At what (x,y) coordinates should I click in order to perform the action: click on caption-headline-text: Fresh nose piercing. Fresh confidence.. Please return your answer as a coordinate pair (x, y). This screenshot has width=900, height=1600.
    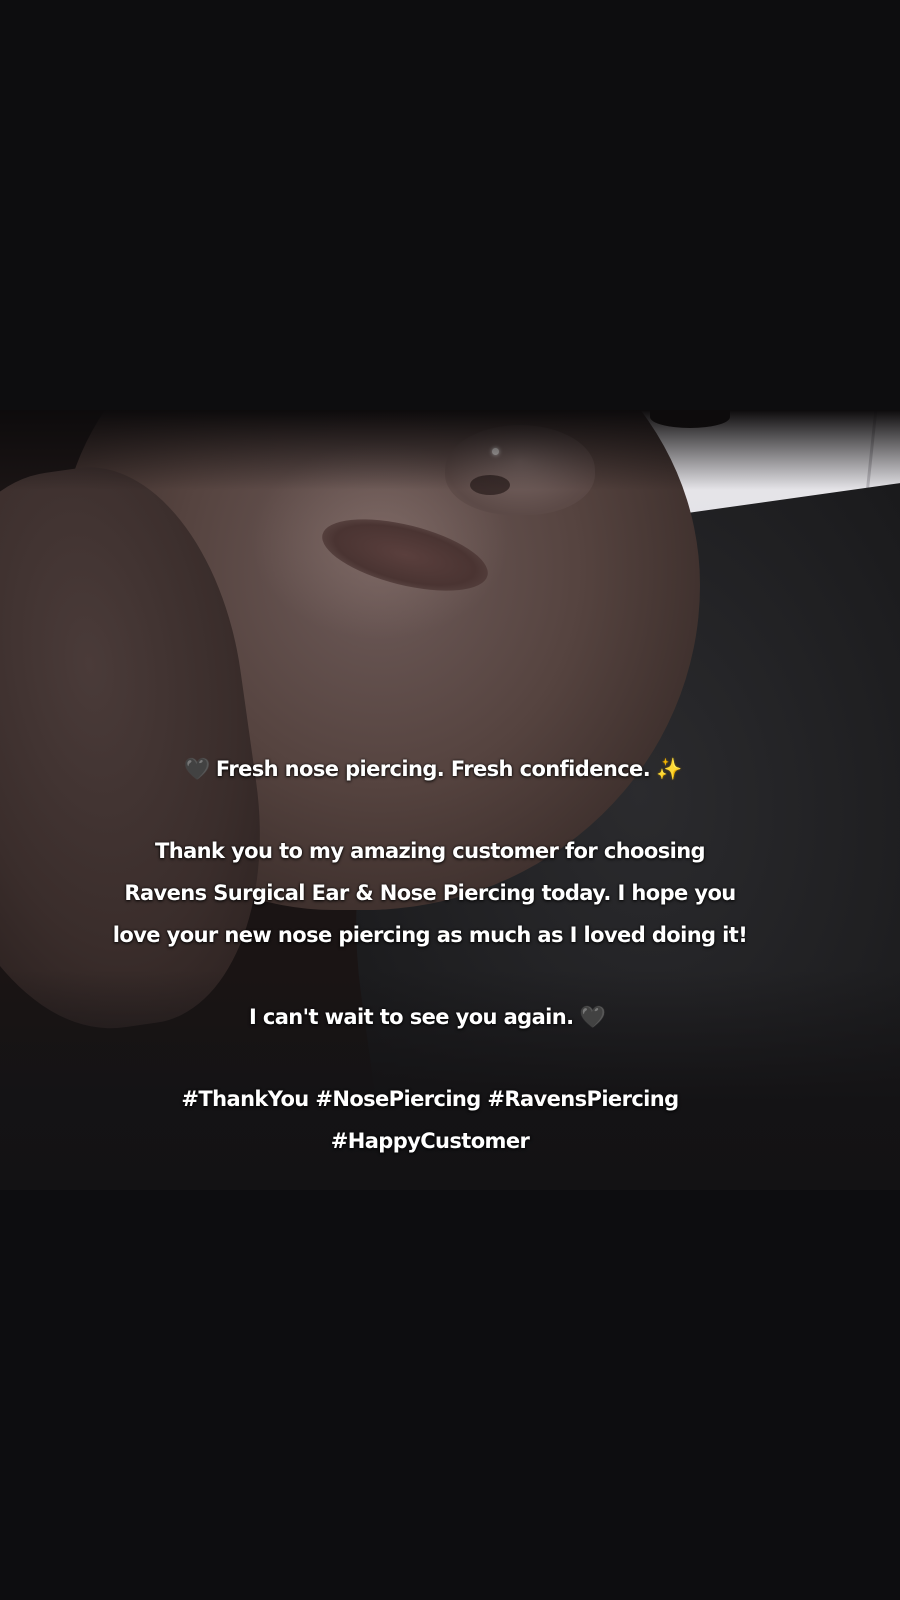
    Looking at the image, I should click on (433, 769).